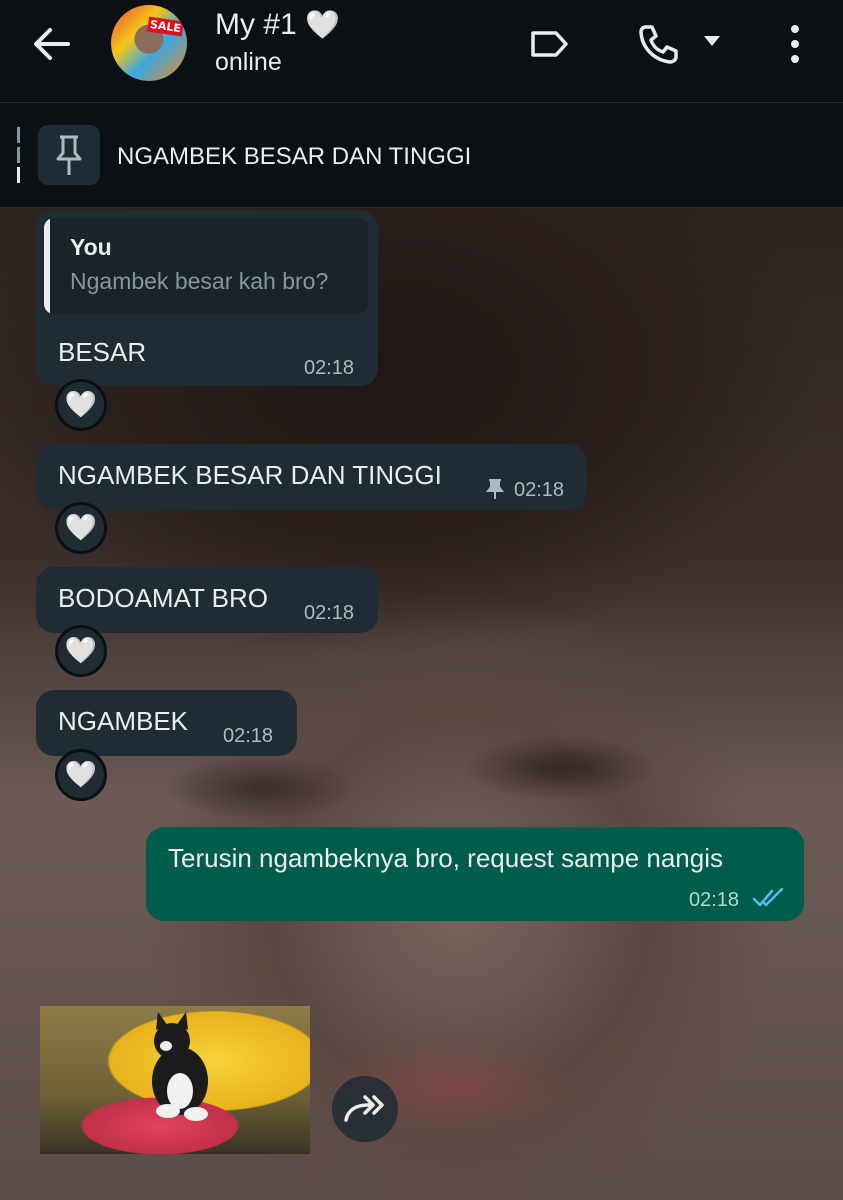  I want to click on incoming-message: You Ngambek besar kah bro? BESAR 02:18, so click(207, 298).